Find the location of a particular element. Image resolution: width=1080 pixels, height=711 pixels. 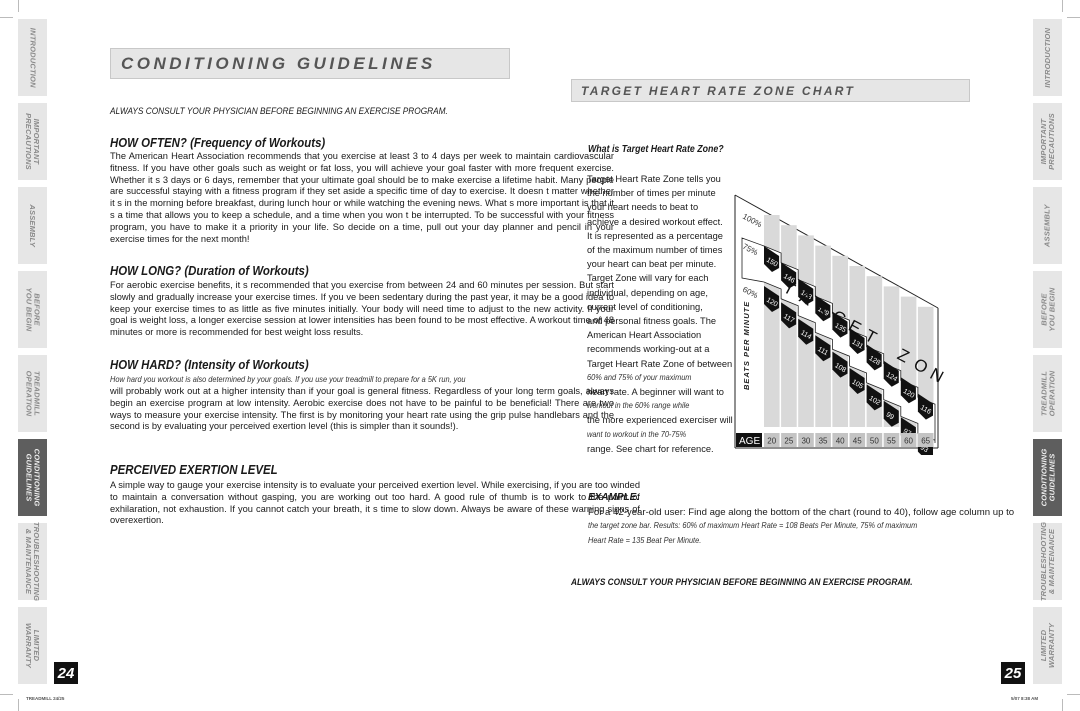

age-tick-label: 65 is located at coordinates (925, 441).